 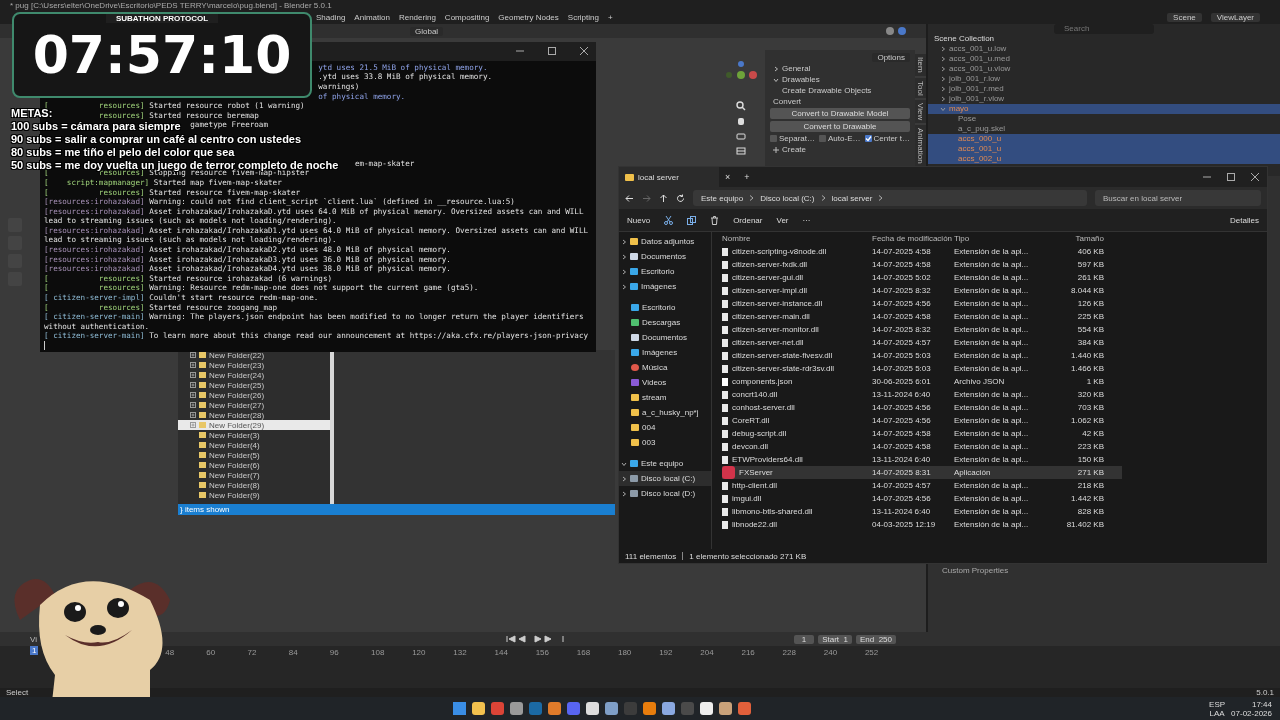 What do you see at coordinates (237, 365) in the screenshot?
I see `folder-item: New Folder(23)` at bounding box center [237, 365].